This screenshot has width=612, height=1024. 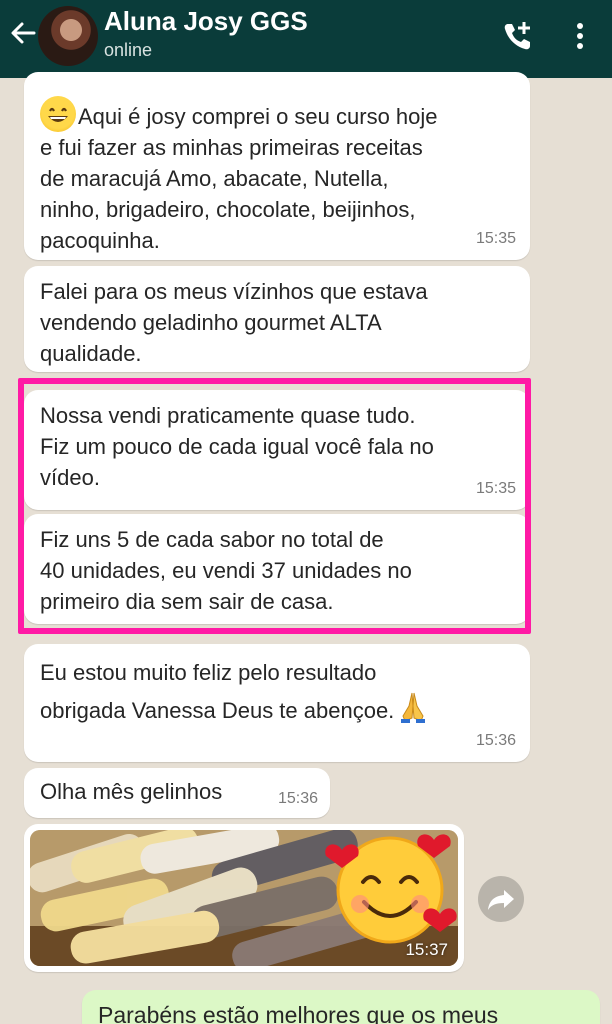 I want to click on message-text: obrigada Vanessa Deus te abençoe., so click(x=217, y=710).